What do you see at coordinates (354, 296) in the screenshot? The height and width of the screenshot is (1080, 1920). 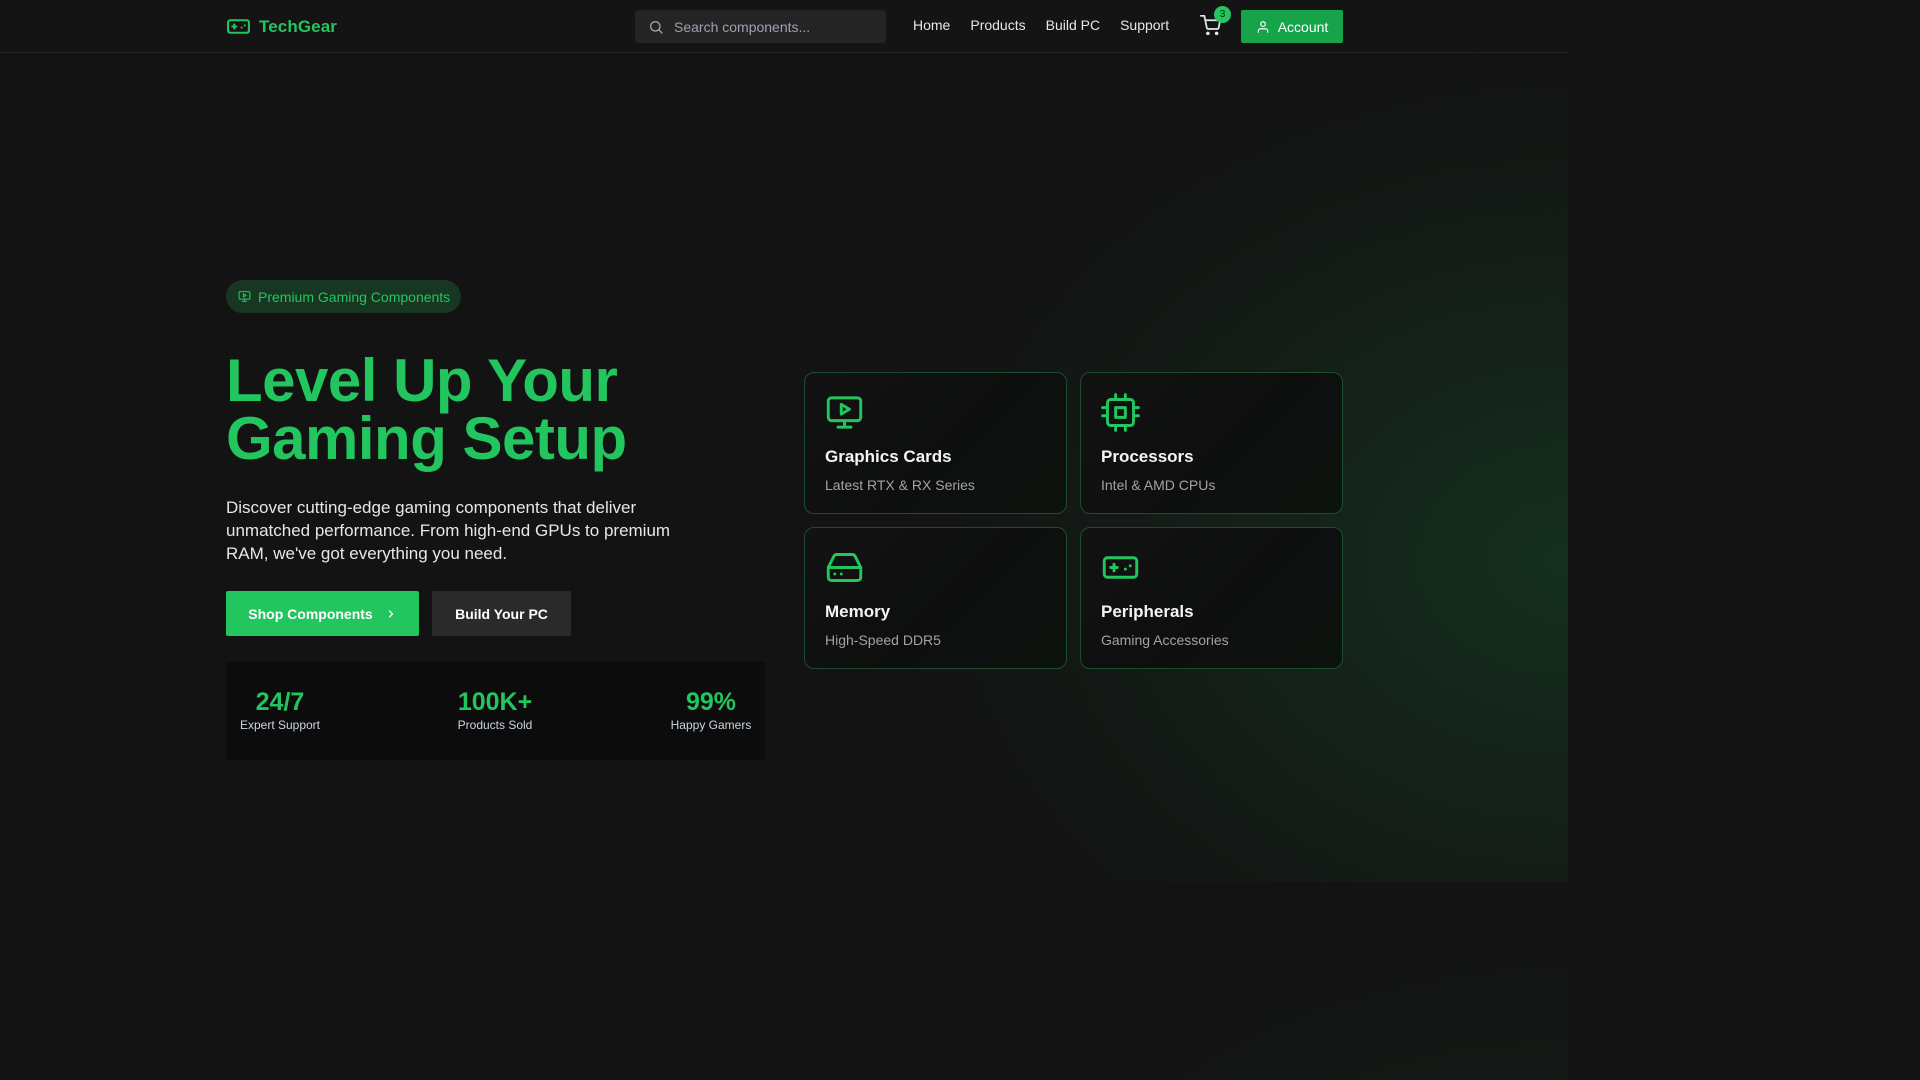 I see `hero-badge-label: Premium Gaming Components` at bounding box center [354, 296].